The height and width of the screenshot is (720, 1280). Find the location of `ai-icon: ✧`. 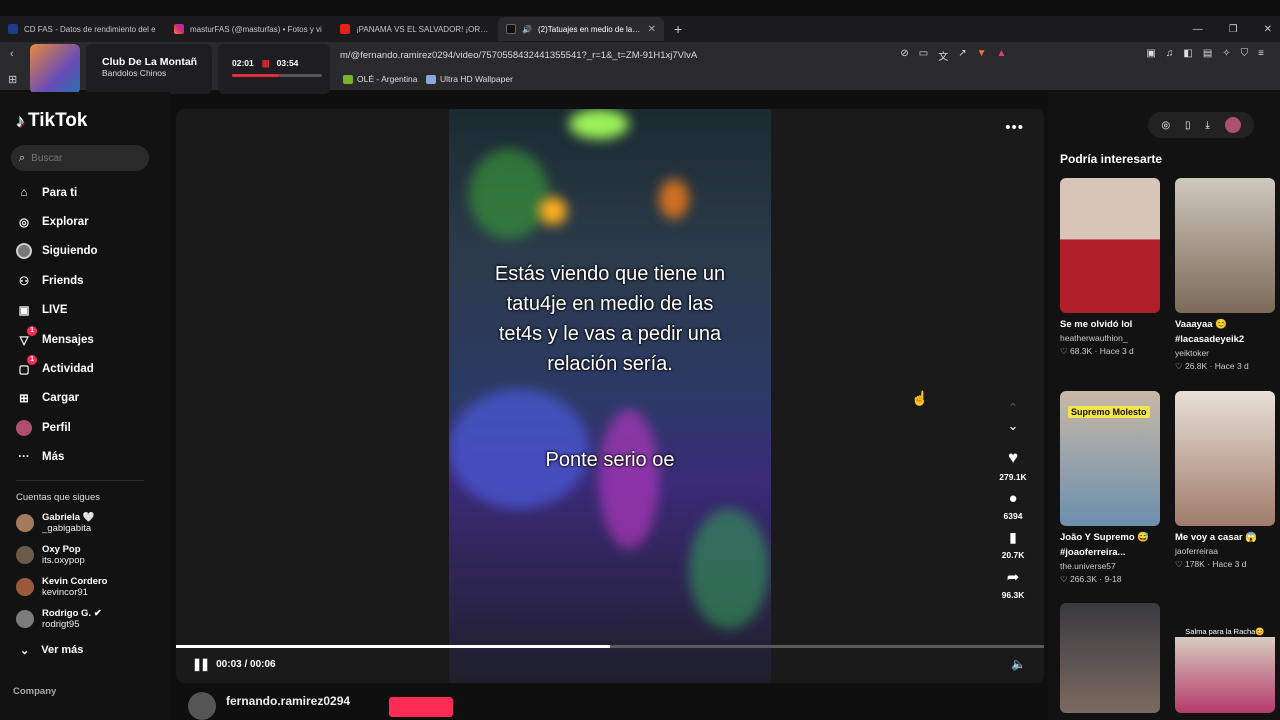

ai-icon: ✧ is located at coordinates (1226, 55).